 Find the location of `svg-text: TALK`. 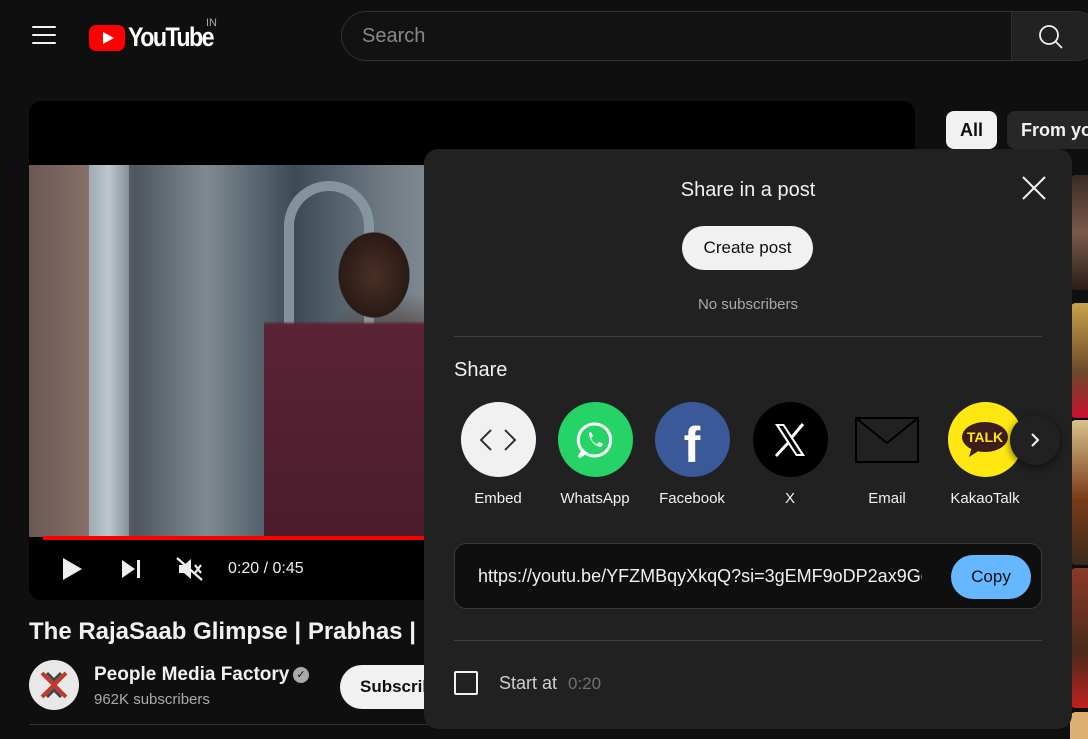

svg-text: TALK is located at coordinates (985, 437).